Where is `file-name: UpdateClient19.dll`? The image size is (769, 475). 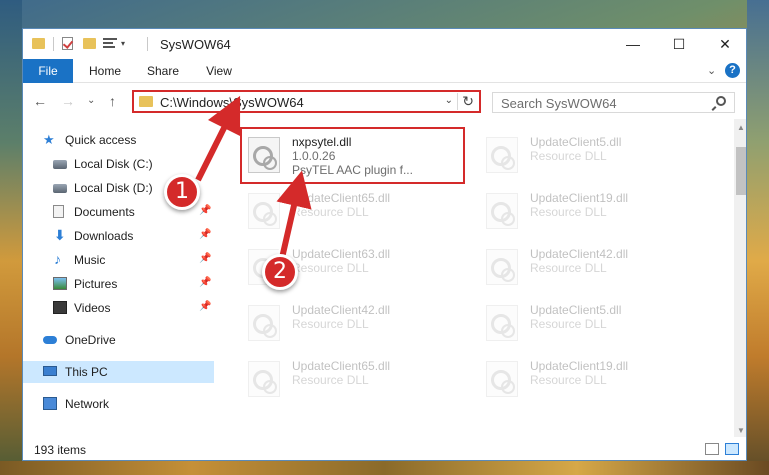 file-name: UpdateClient19.dll is located at coordinates (579, 366).